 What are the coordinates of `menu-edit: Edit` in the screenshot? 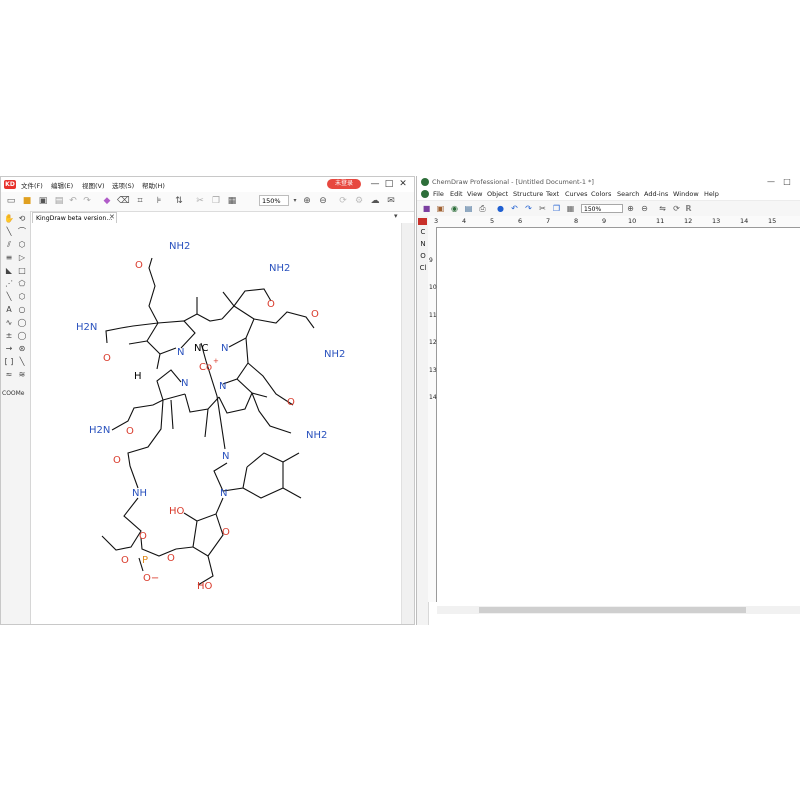 It's located at (456, 194).